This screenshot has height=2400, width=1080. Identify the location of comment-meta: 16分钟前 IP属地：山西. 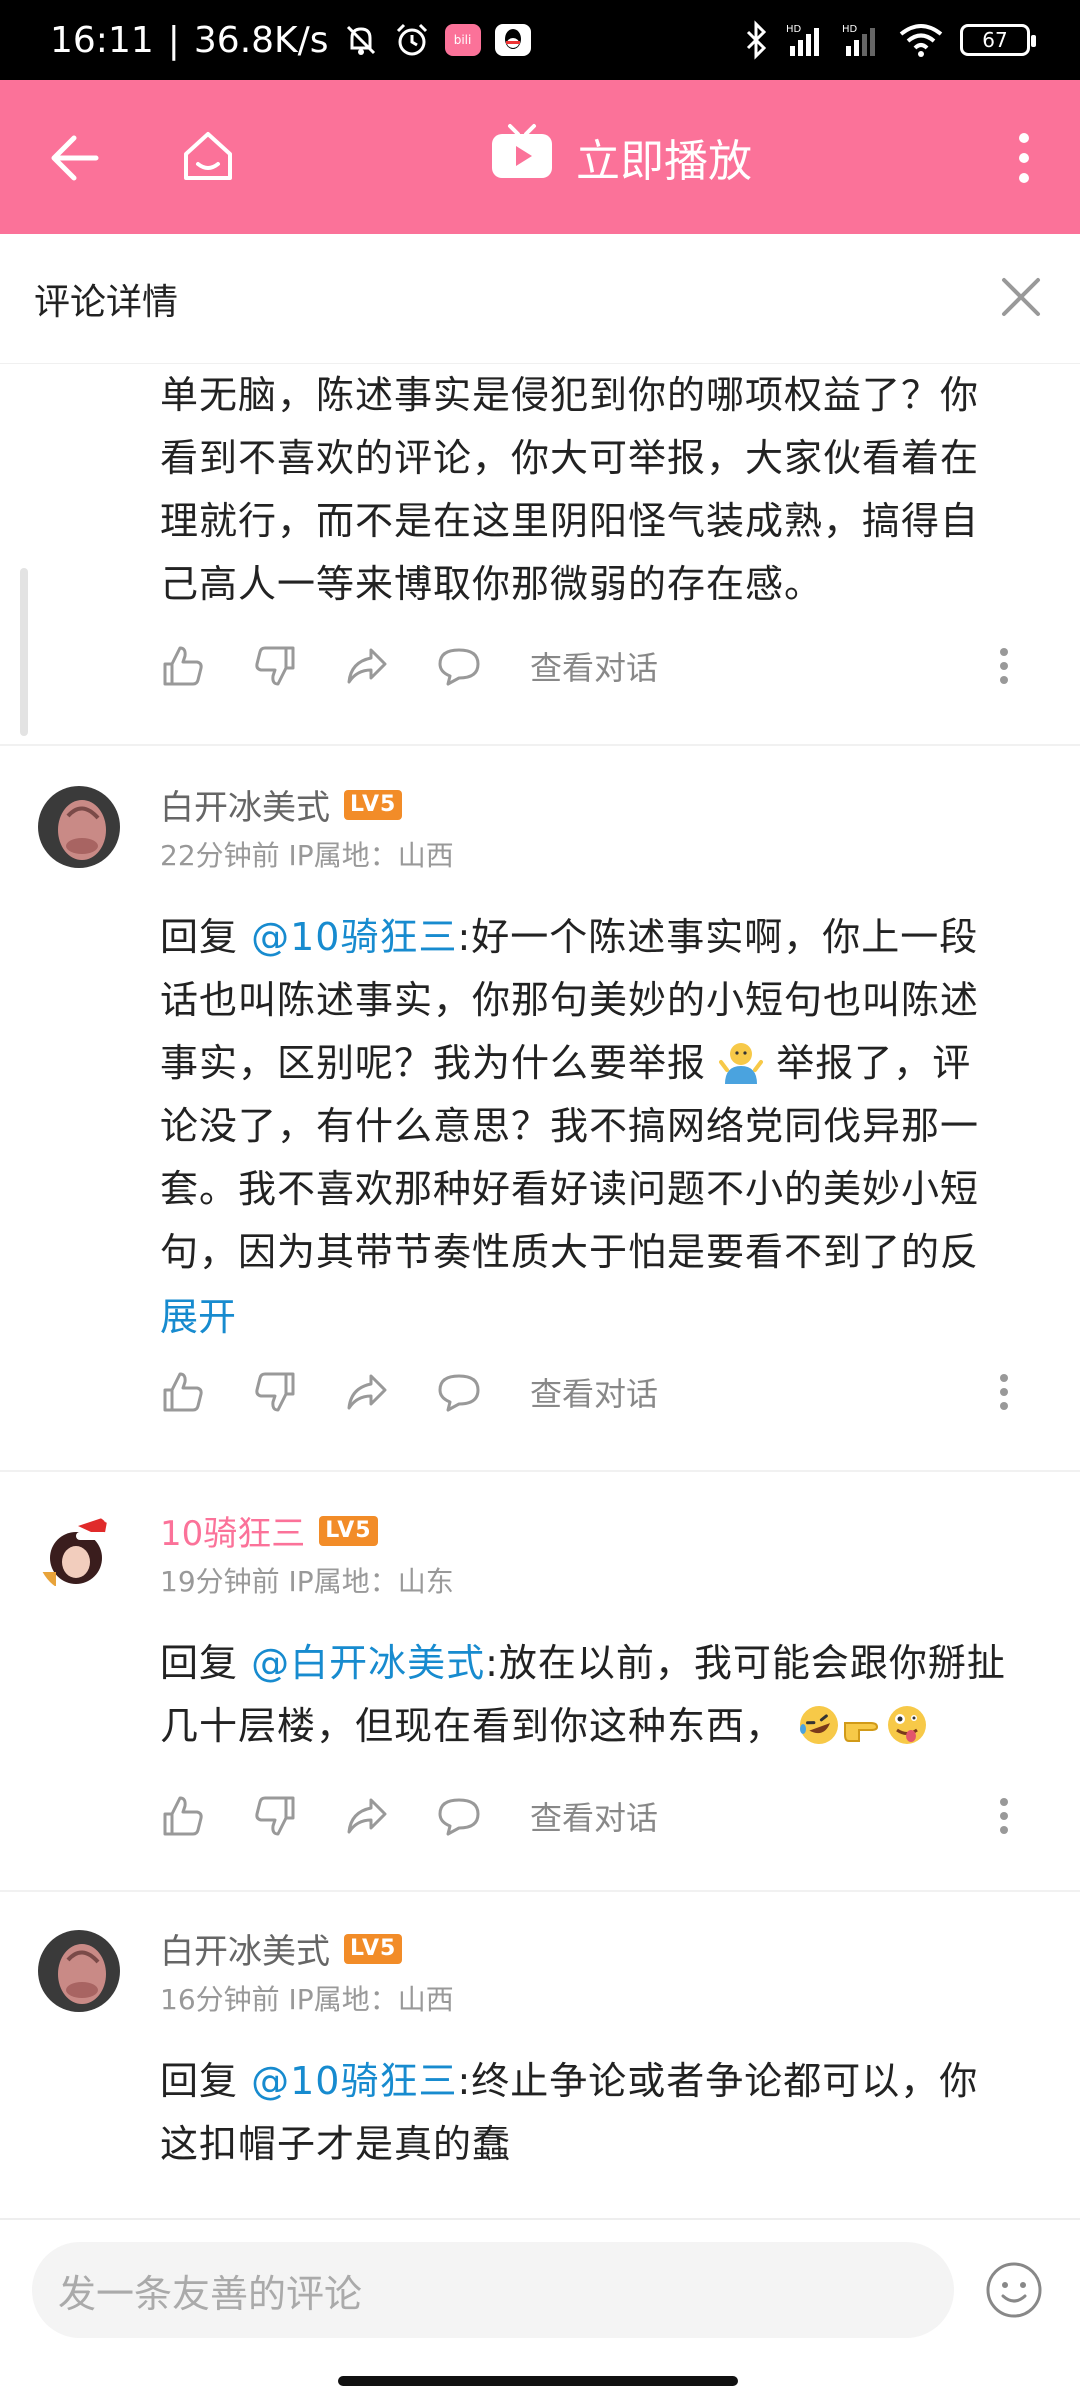
(307, 1998).